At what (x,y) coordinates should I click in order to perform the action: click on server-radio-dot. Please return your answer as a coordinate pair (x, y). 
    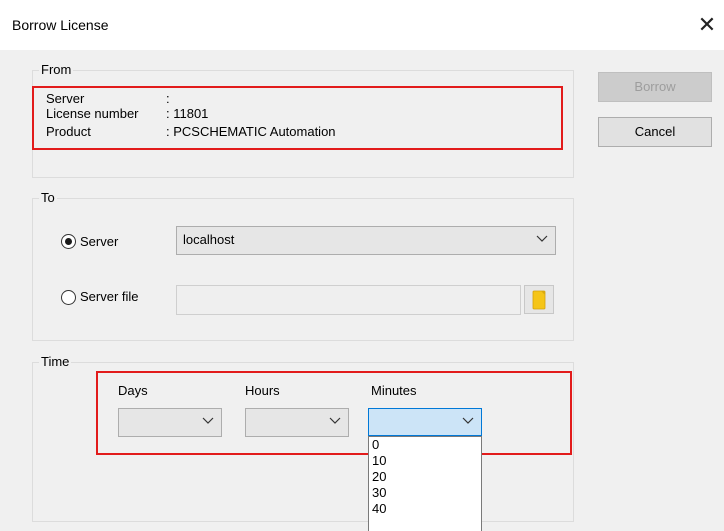
    Looking at the image, I should click on (68, 241).